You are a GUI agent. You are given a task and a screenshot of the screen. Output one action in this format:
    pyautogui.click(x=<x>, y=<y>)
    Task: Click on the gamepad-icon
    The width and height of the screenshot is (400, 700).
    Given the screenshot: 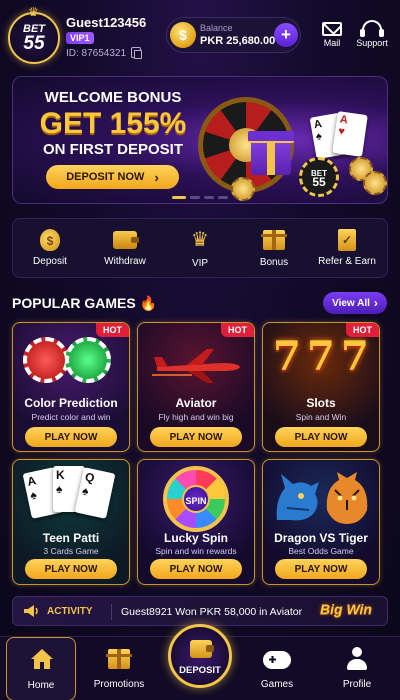 What is the action you would take?
    pyautogui.click(x=277, y=660)
    